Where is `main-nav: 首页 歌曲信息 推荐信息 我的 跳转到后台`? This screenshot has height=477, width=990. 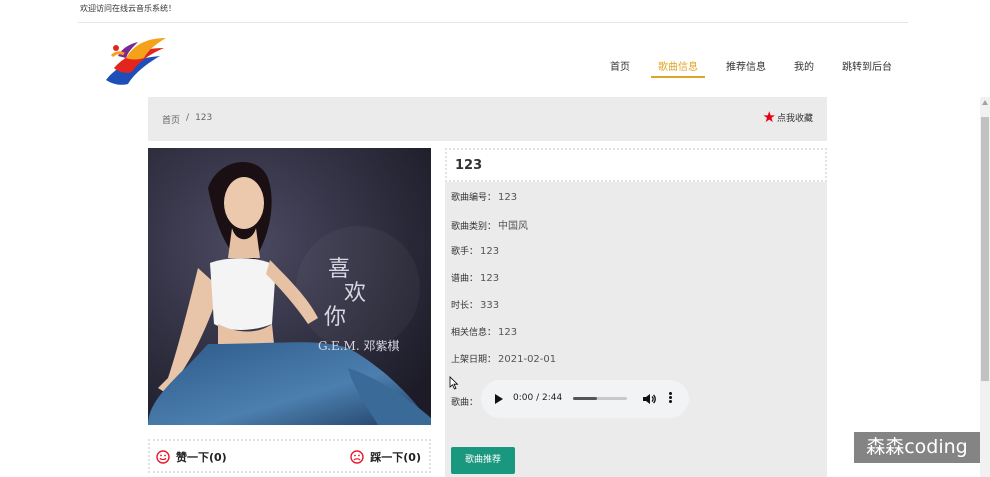 main-nav: 首页 歌曲信息 推荐信息 我的 跳转到后台 is located at coordinates (737, 68).